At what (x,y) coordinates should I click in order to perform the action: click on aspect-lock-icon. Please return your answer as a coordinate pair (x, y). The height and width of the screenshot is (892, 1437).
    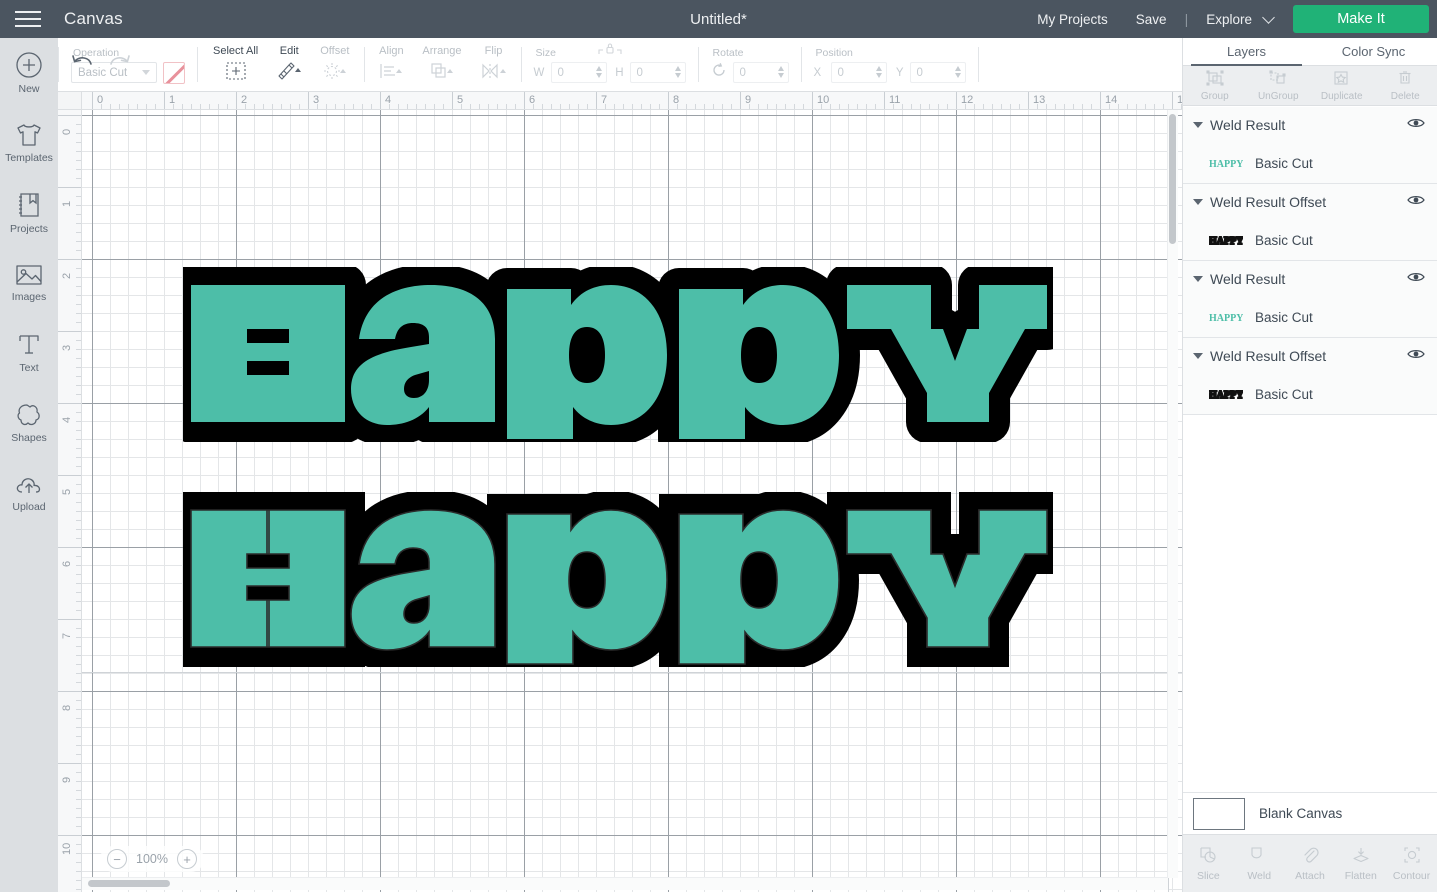
    Looking at the image, I should click on (610, 51).